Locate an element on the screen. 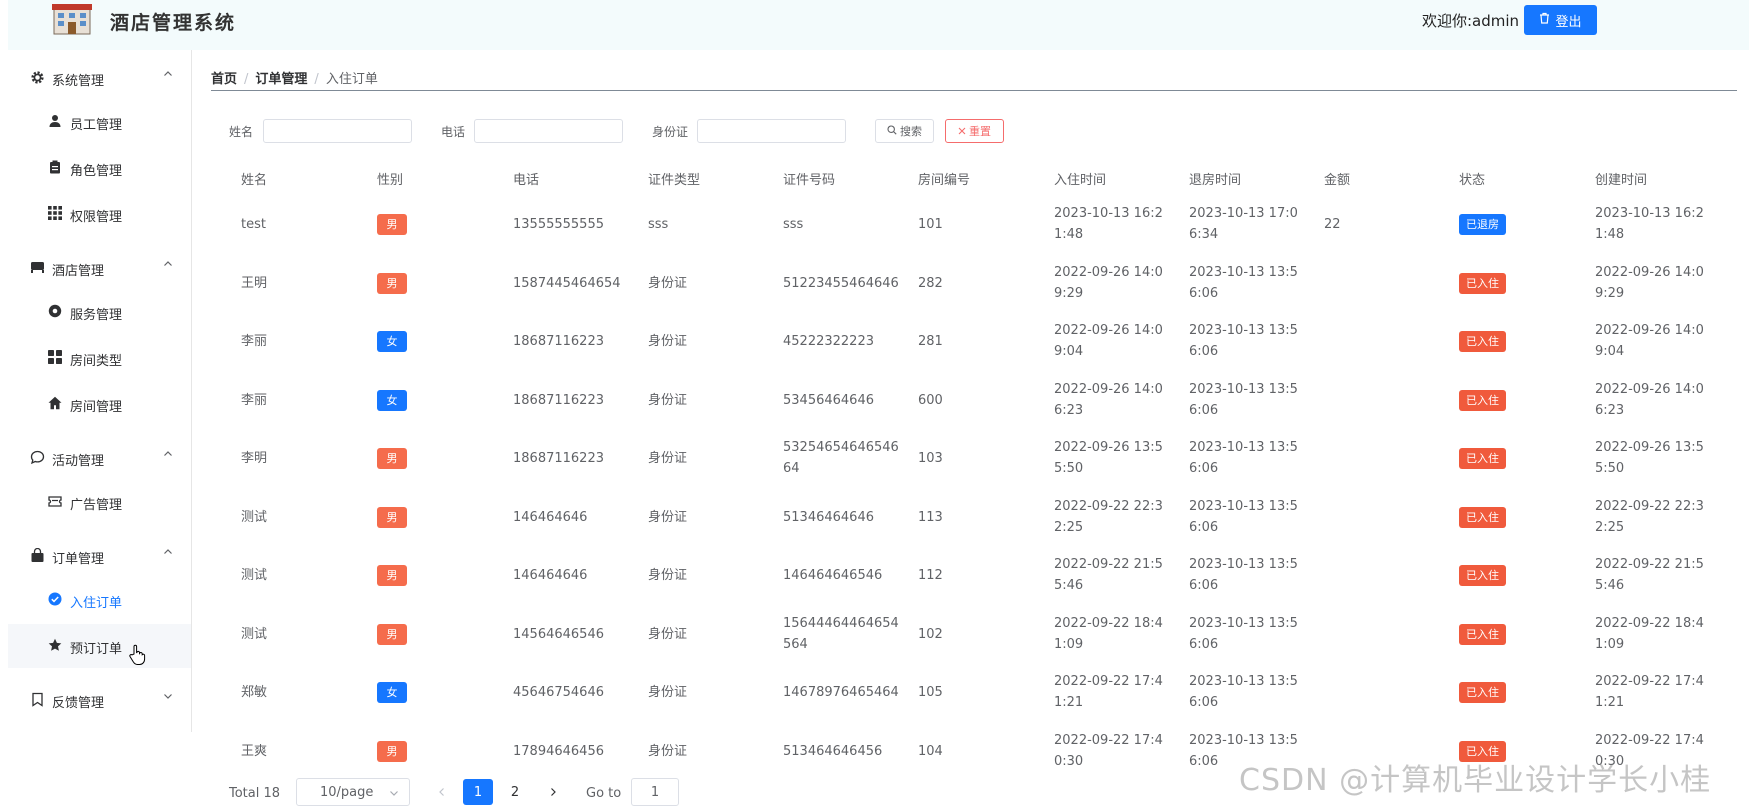  logout-button: 登出 is located at coordinates (1560, 20).